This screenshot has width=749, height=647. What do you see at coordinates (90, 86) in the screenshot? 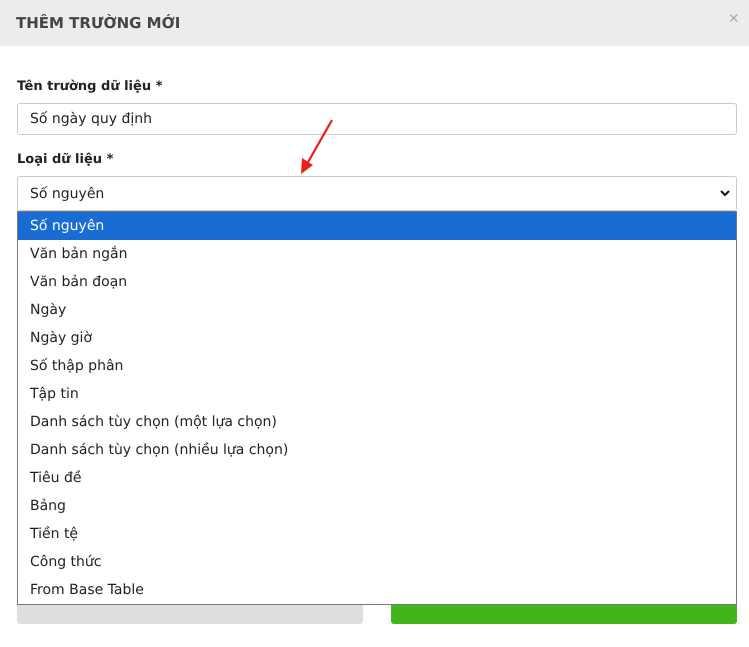
I see `field-label: Tên trường dữ liệu *` at bounding box center [90, 86].